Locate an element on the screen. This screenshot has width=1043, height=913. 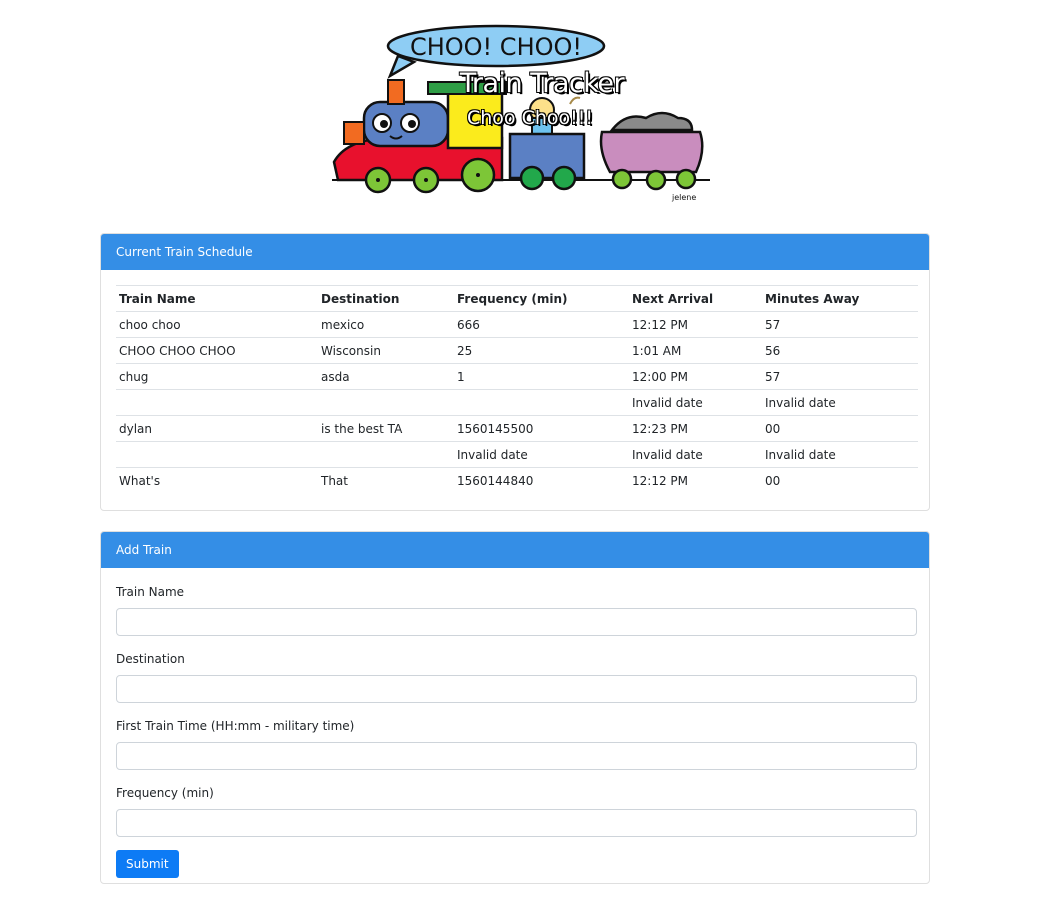
table-row: Invalid date Invalid date Invalid date is located at coordinates (517, 454).